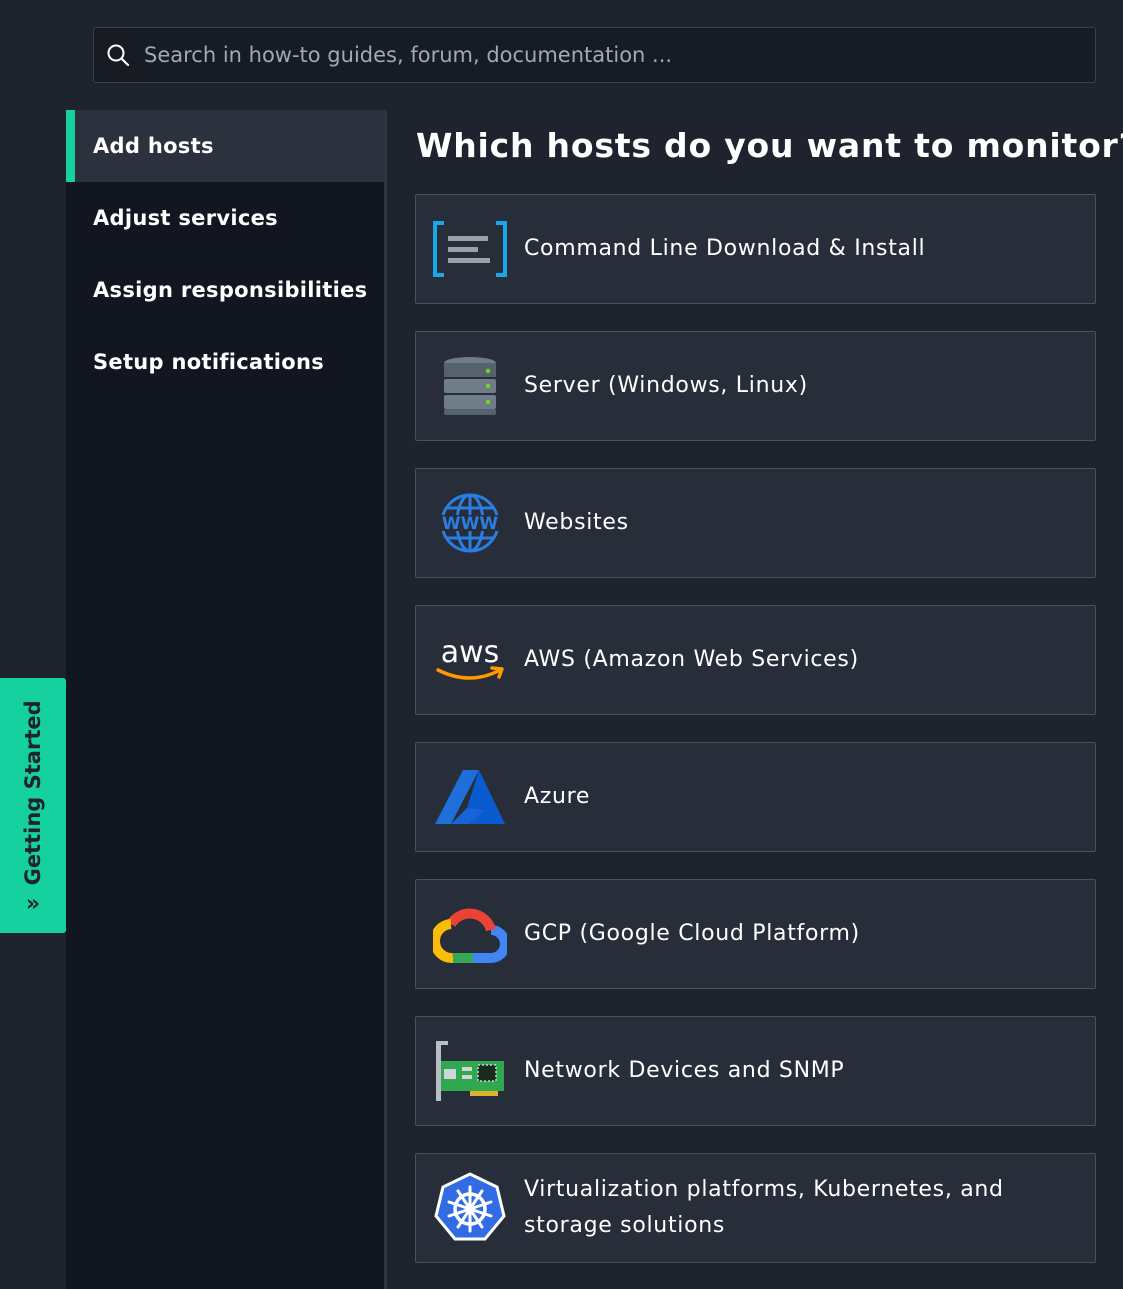 The height and width of the screenshot is (1289, 1123). I want to click on host-card-label: GCP (Google Cloud Platform), so click(692, 933).